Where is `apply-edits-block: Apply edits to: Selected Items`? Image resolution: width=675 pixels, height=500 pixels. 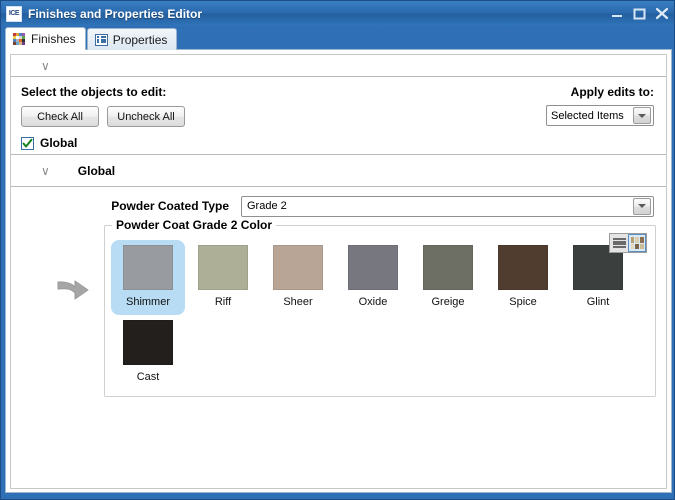
apply-edits-block: Apply edits to: Selected Items is located at coordinates (600, 105).